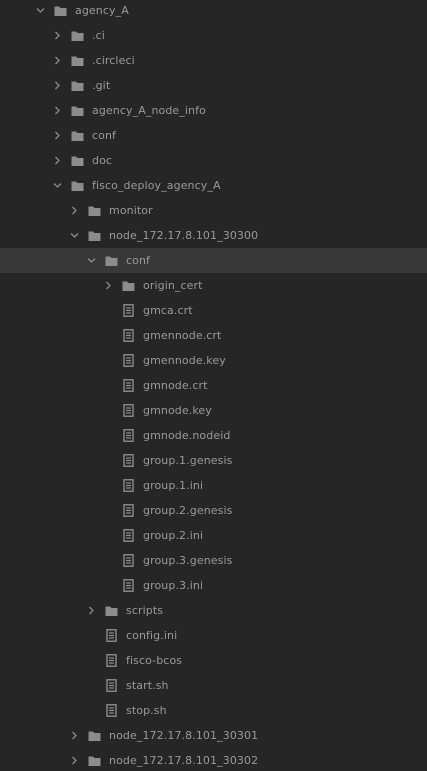  What do you see at coordinates (147, 685) in the screenshot?
I see `tree-item-label: start.sh` at bounding box center [147, 685].